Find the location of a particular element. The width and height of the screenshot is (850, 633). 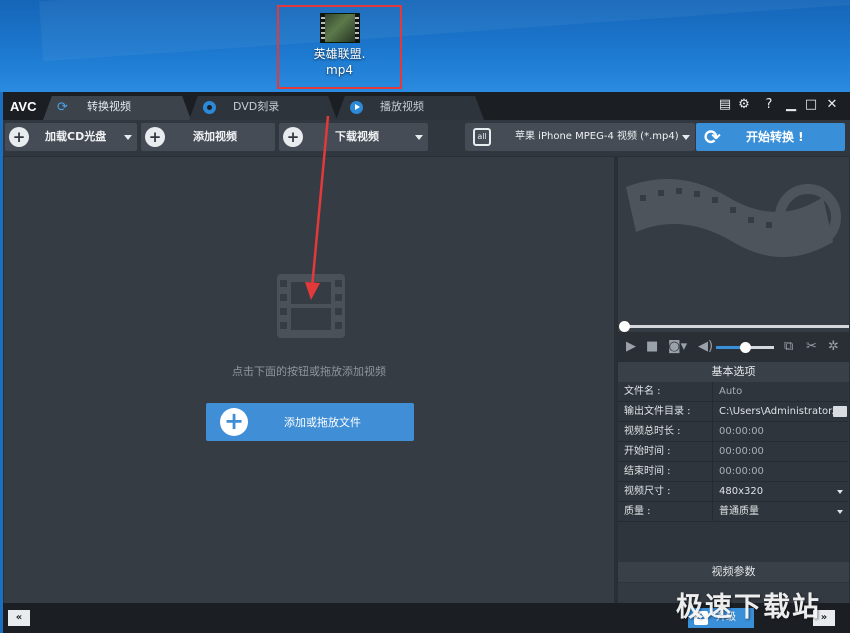

profile-label: 苹果 iPhone MPEG-4 视频 (*.mp4) is located at coordinates (597, 136).